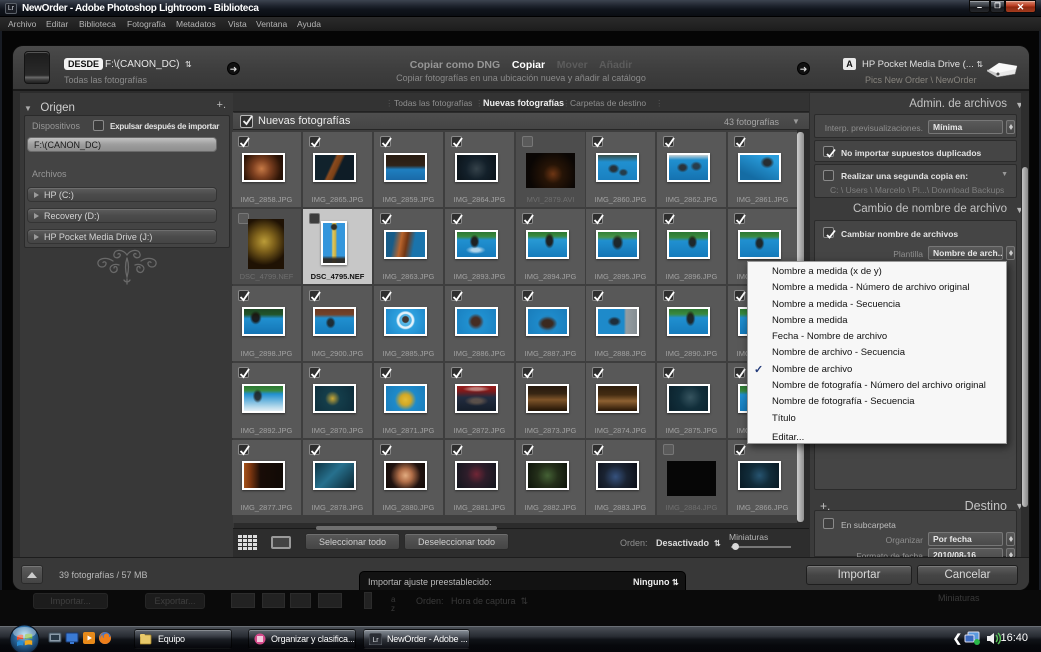 The image size is (1041, 652). What do you see at coordinates (376, 640) in the screenshot?
I see `svg-text: Lr` at bounding box center [376, 640].